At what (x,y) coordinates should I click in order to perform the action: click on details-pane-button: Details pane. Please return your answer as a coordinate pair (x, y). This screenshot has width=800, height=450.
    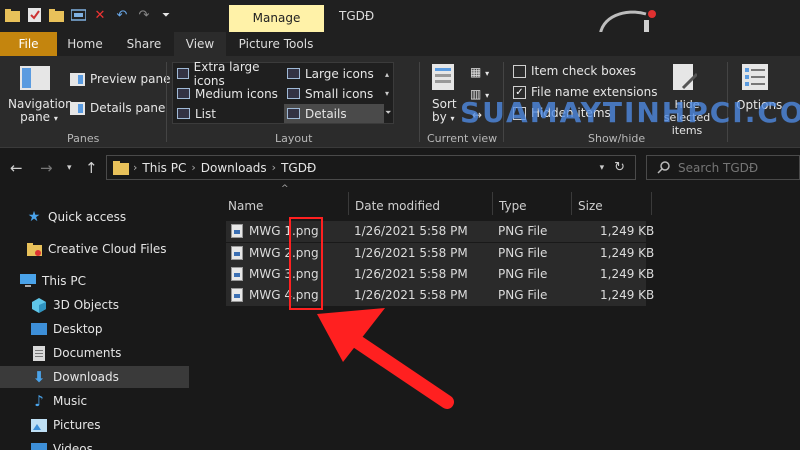
    Looking at the image, I should click on (117, 108).